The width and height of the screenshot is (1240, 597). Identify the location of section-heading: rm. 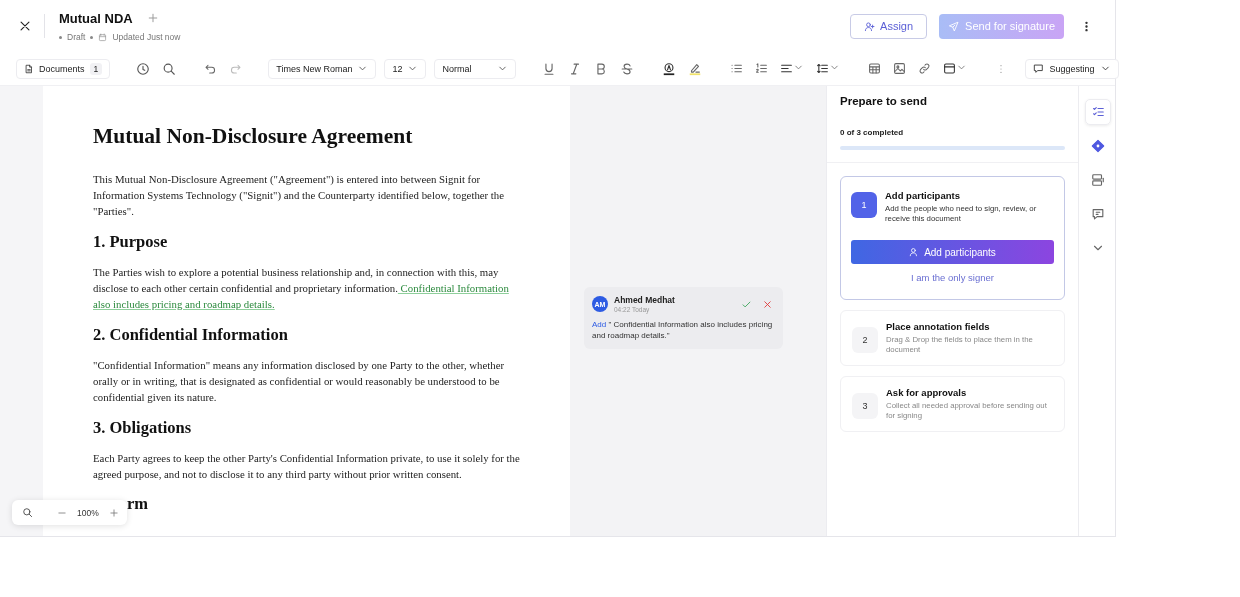
(138, 504).